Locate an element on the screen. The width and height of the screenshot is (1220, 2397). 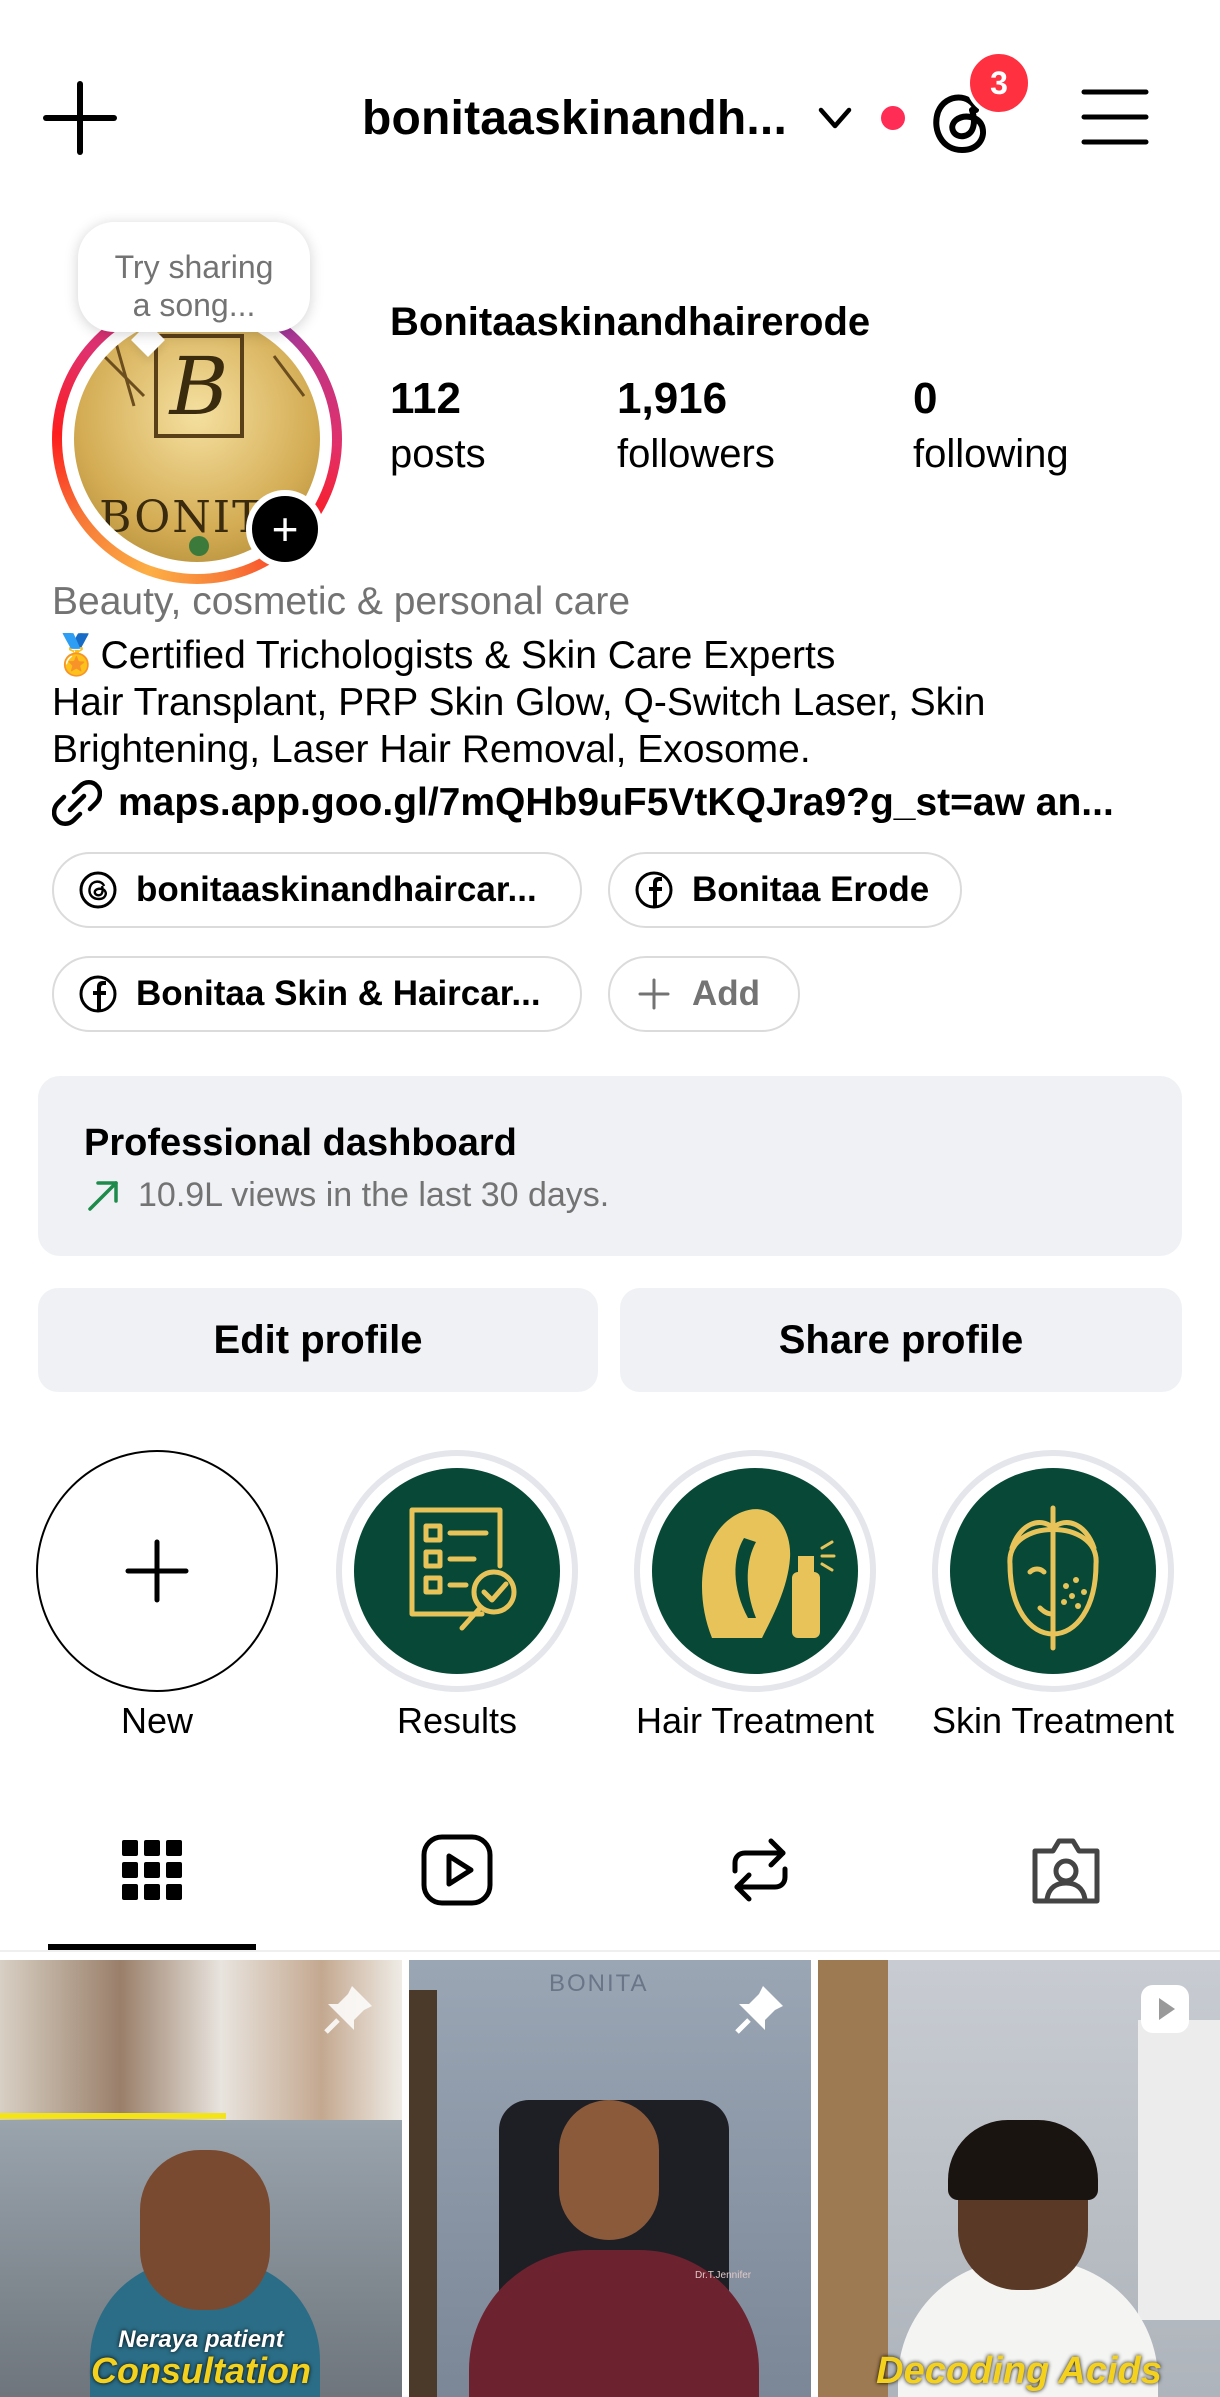
shirt-text: Dr.T.Jennifer is located at coordinates (723, 2275).